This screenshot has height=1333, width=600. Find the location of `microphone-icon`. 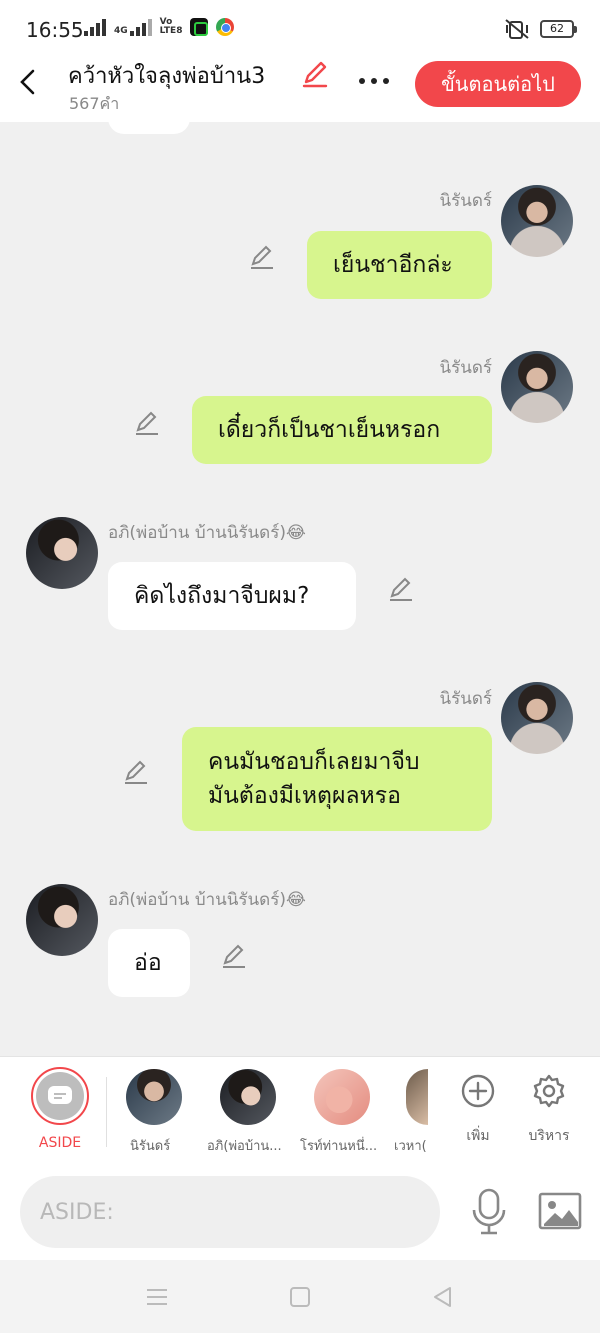

microphone-icon is located at coordinates (489, 1212).